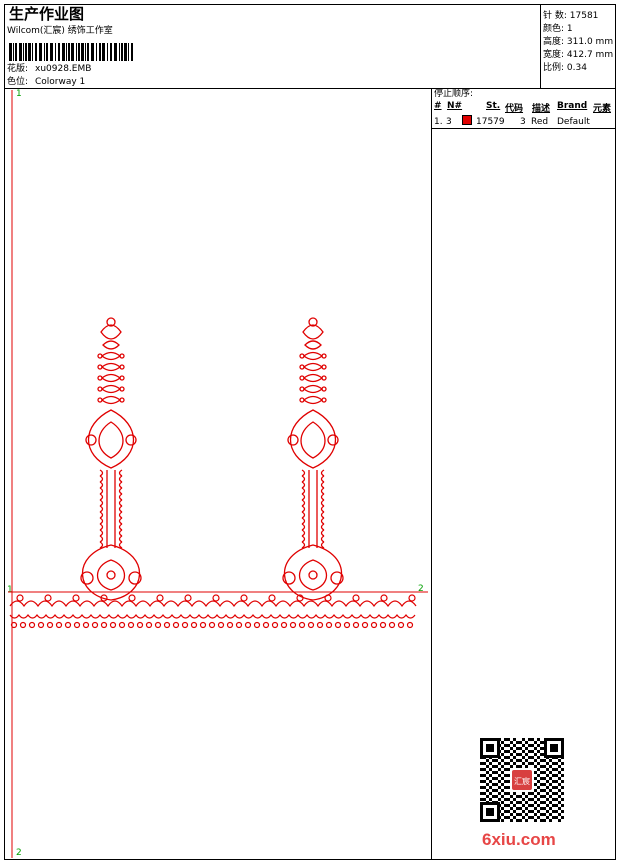  Describe the element at coordinates (454, 94) in the screenshot. I see `stop-sequence-title: 停止顺序:` at that location.